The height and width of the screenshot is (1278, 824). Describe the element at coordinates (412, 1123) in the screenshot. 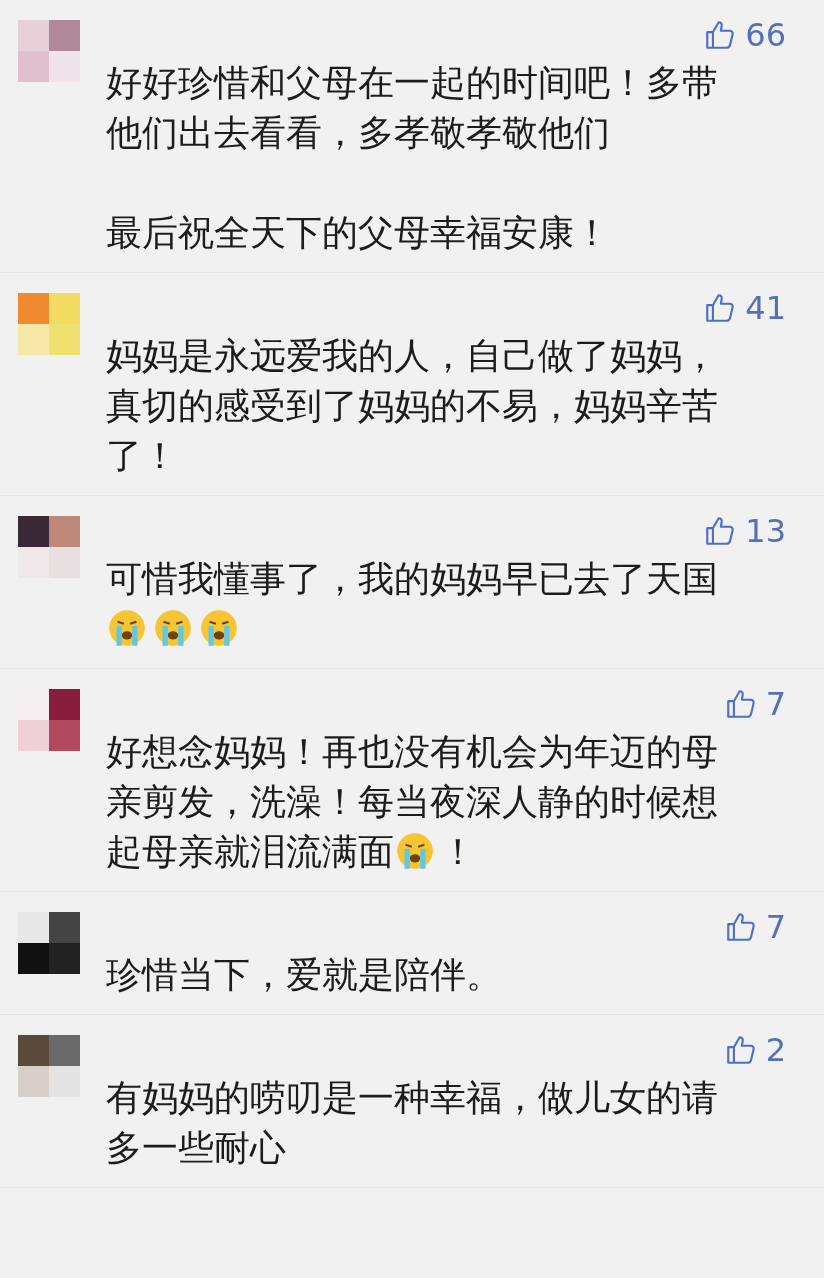

I see `comment-text: 有妈妈的唠叨是一种幸福，做儿女的请多一些耐心` at that location.